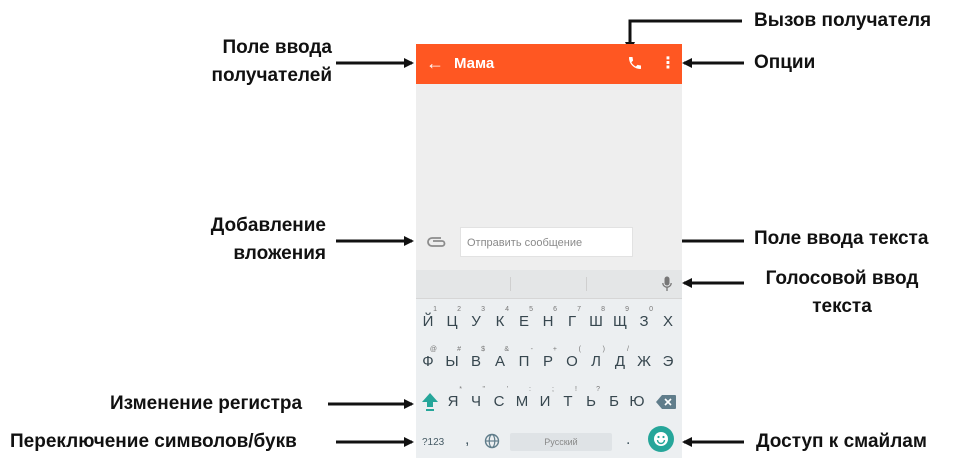  I want to click on key-hint: 1, so click(435, 309).